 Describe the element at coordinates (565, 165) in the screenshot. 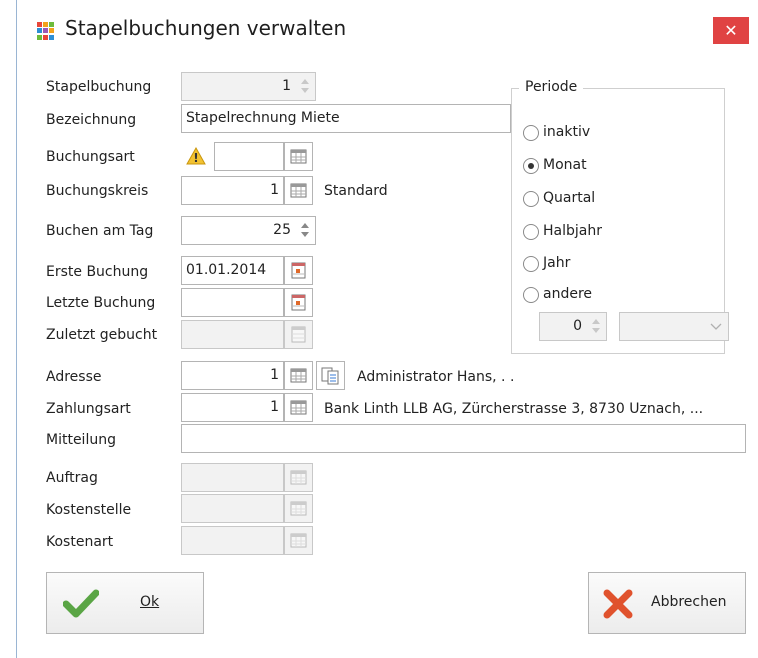

I see `radio-label: Monat` at that location.